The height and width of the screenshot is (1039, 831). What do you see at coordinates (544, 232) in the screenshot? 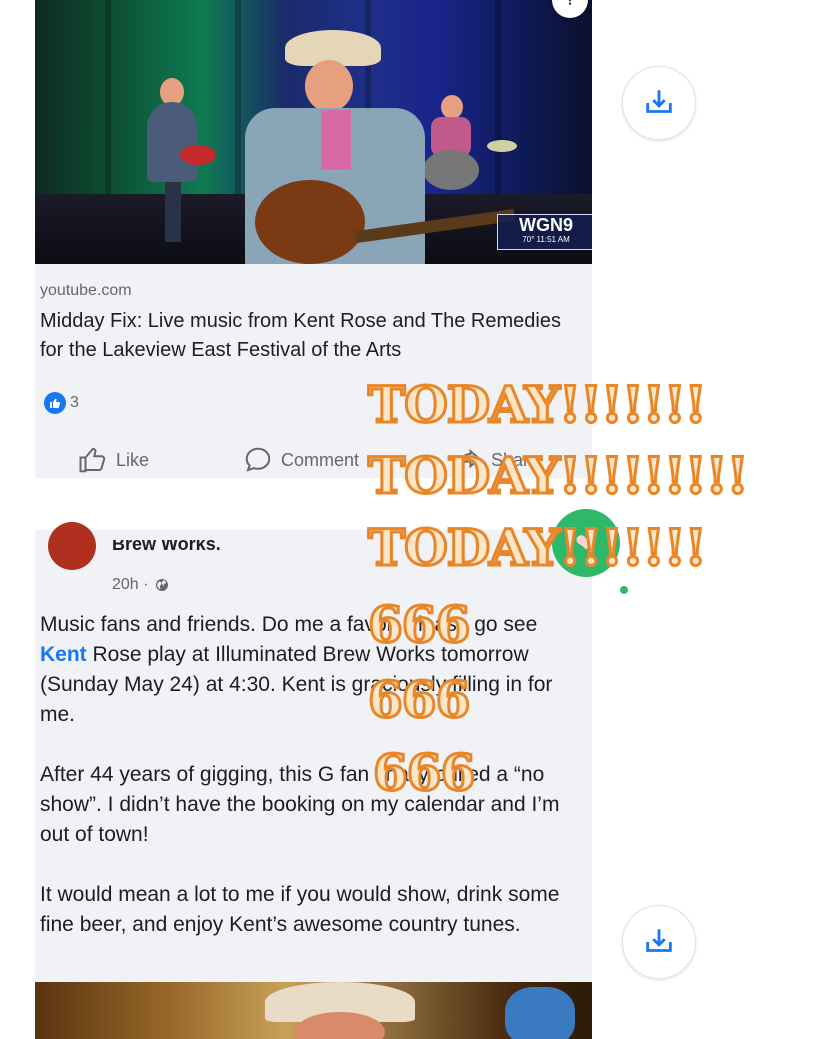
I see `broadcaster-logo: WGN9 70° 11:51 AM` at bounding box center [544, 232].